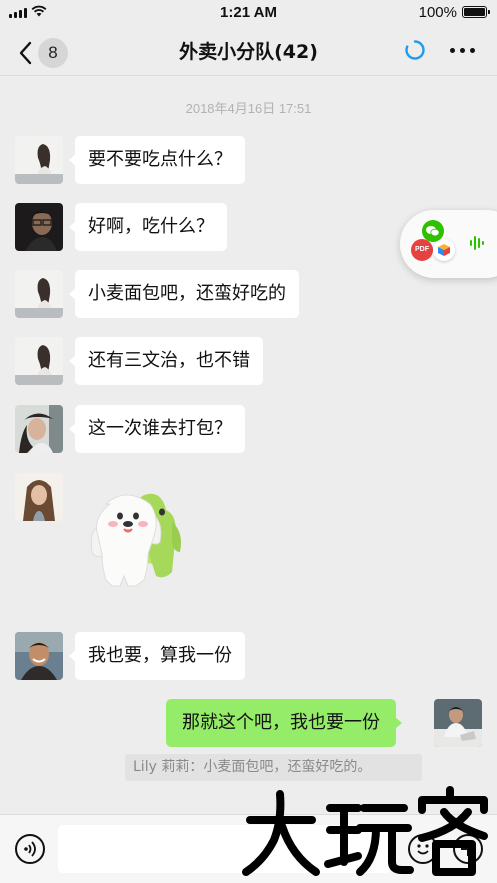 This screenshot has width=497, height=883. What do you see at coordinates (273, 767) in the screenshot?
I see `quoted-message: Lily 莉莉：小麦面包吧，还蛮好吃的。` at bounding box center [273, 767].